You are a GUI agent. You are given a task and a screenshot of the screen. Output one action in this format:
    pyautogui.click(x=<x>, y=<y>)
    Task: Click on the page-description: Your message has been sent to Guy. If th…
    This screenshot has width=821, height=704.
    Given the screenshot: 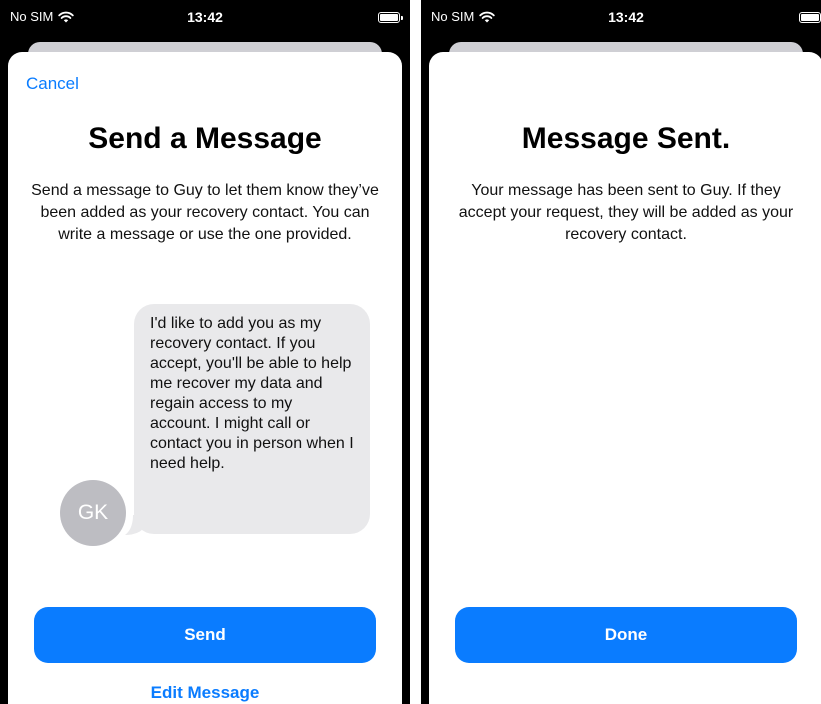 What is the action you would take?
    pyautogui.click(x=626, y=212)
    